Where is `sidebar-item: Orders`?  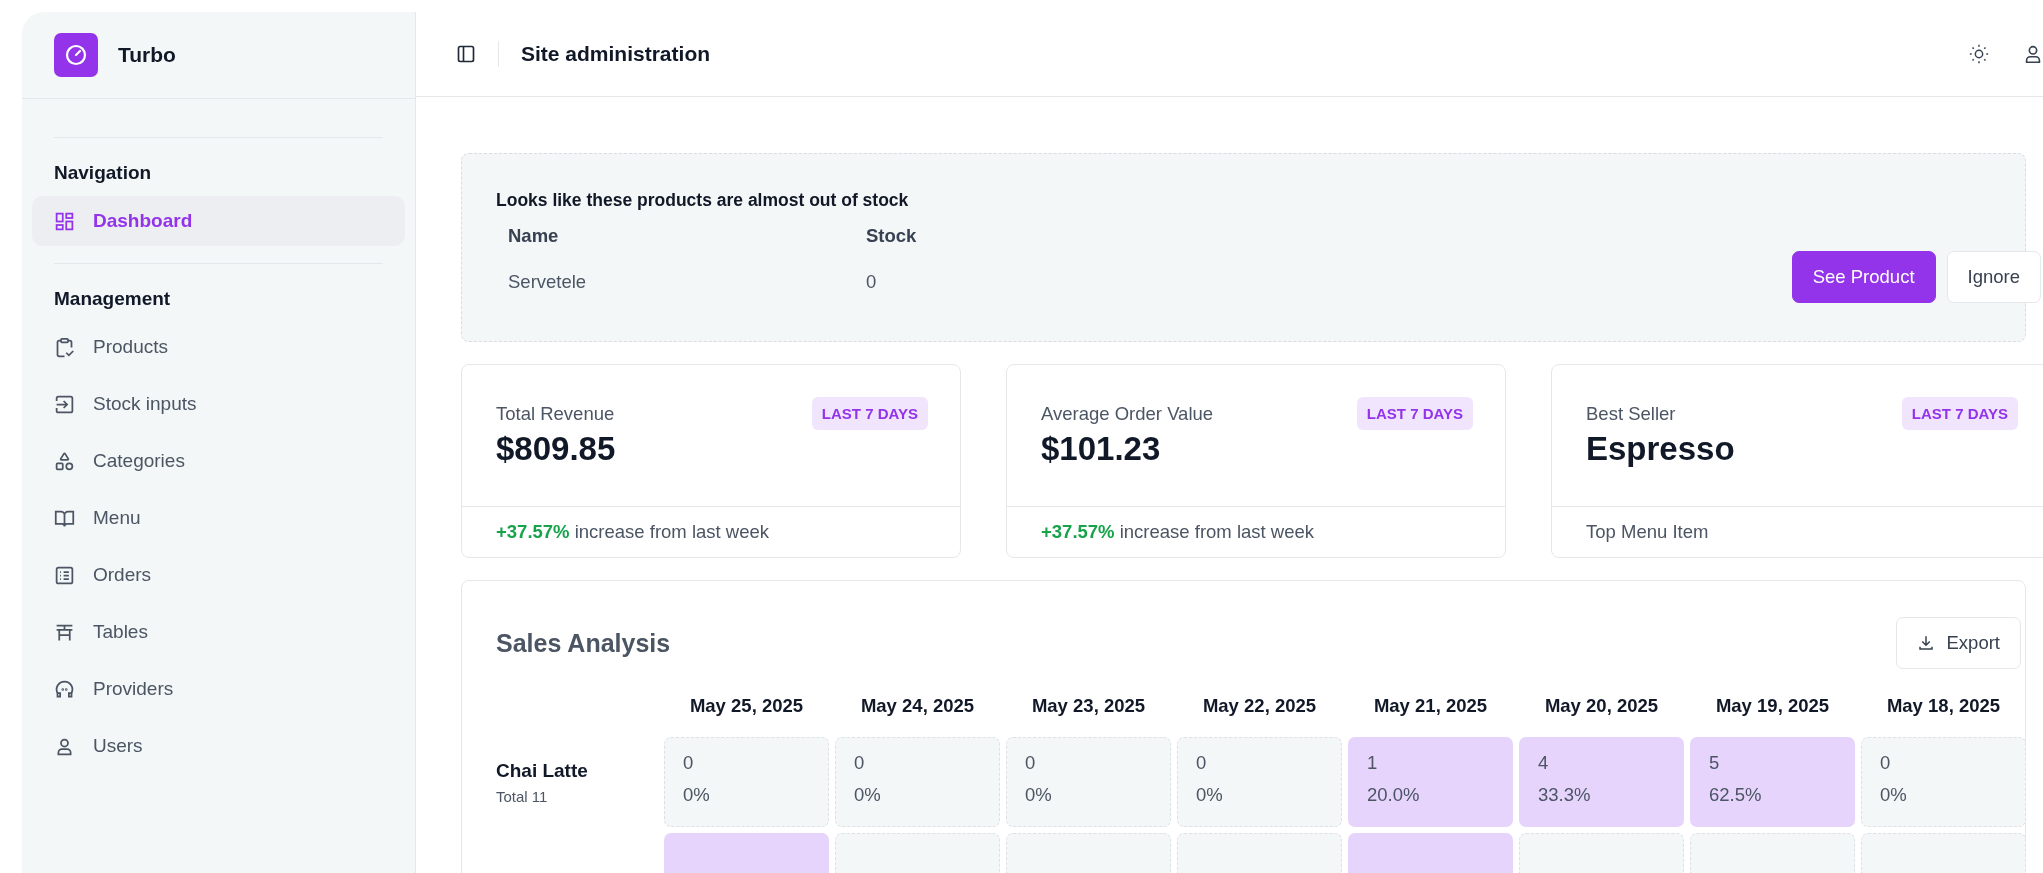
sidebar-item: Orders is located at coordinates (218, 575).